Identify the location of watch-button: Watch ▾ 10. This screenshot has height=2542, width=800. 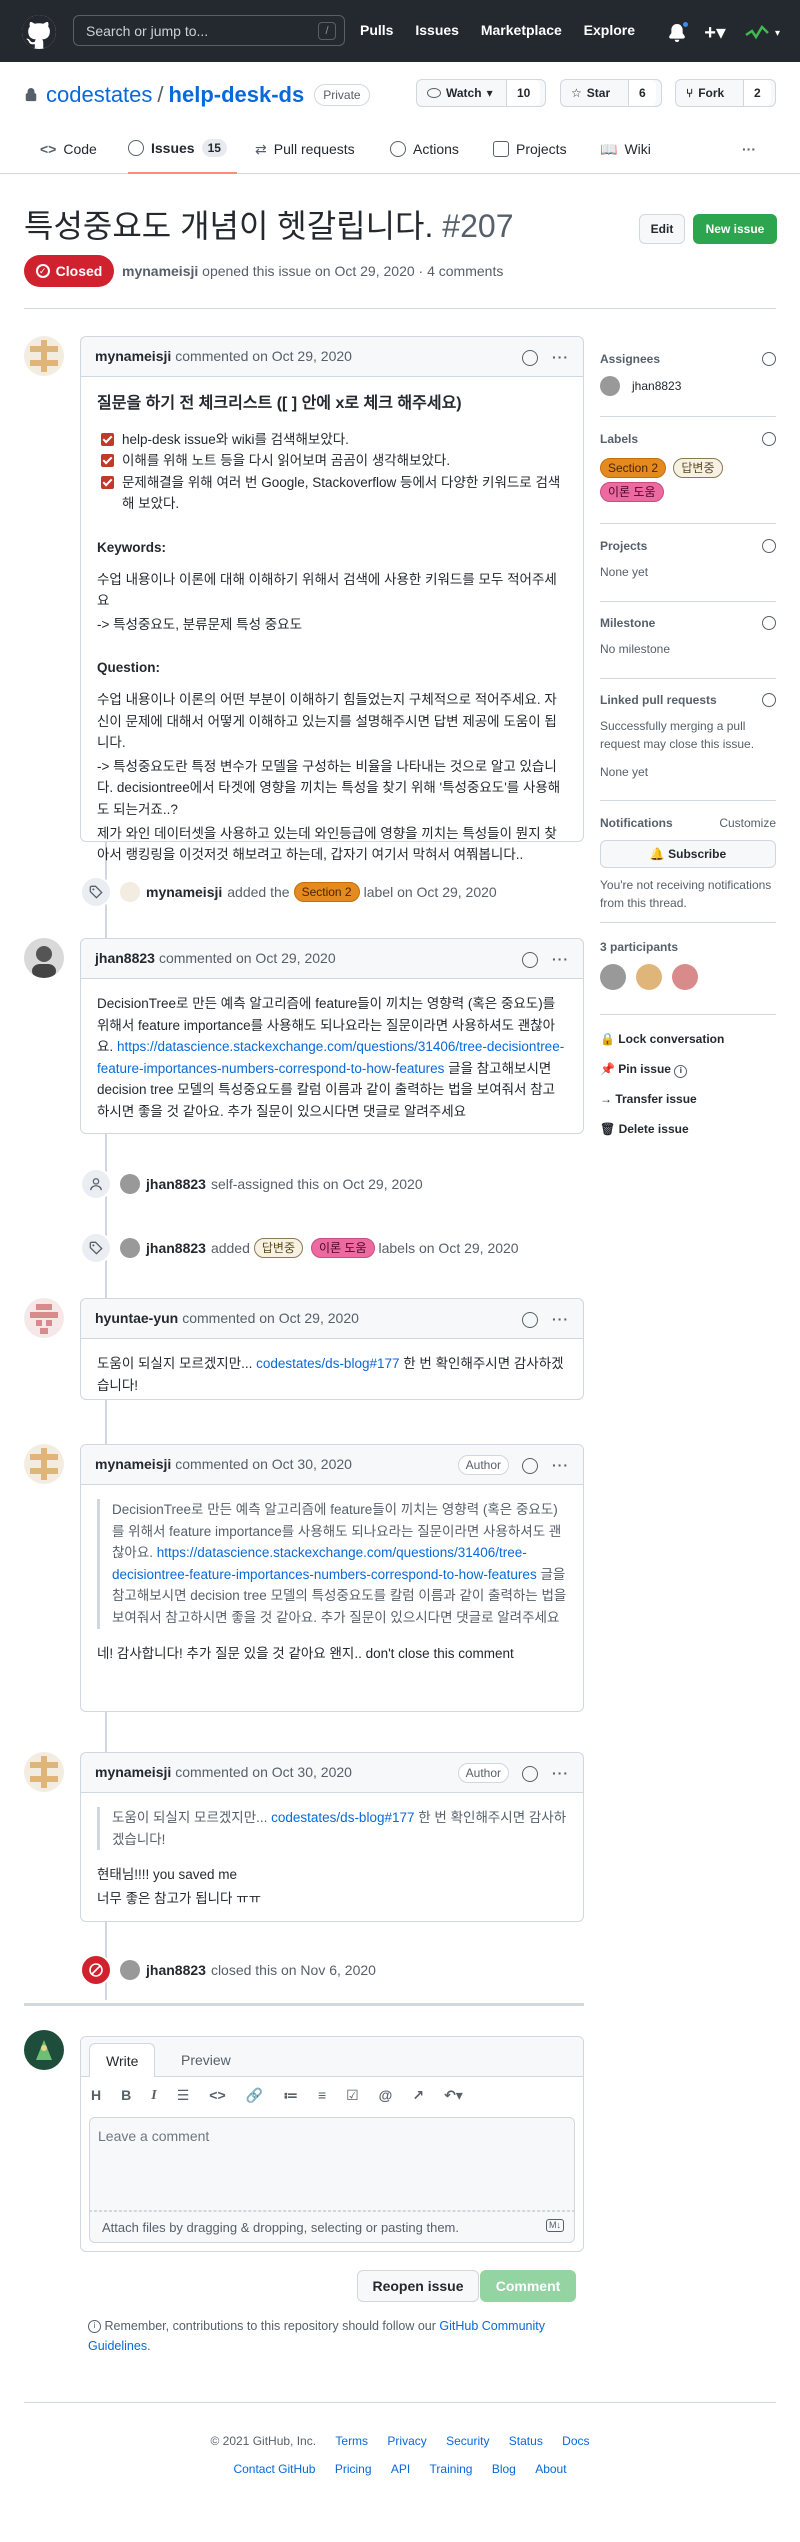
(481, 93).